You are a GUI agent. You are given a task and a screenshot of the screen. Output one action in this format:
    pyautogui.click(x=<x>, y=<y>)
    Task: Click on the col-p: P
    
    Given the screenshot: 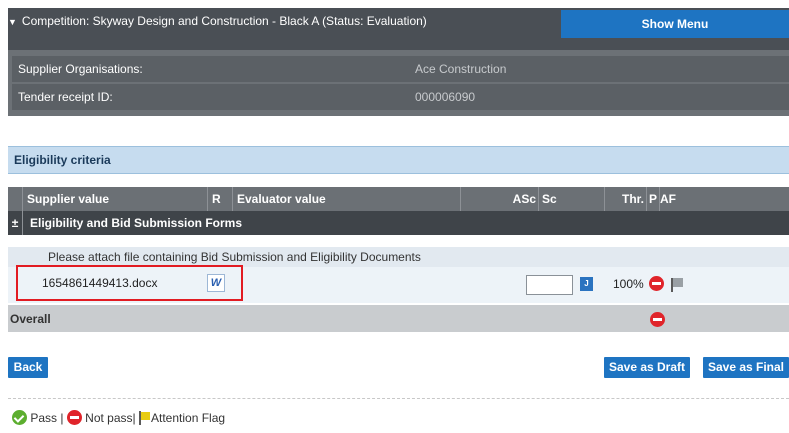 What is the action you would take?
    pyautogui.click(x=653, y=199)
    